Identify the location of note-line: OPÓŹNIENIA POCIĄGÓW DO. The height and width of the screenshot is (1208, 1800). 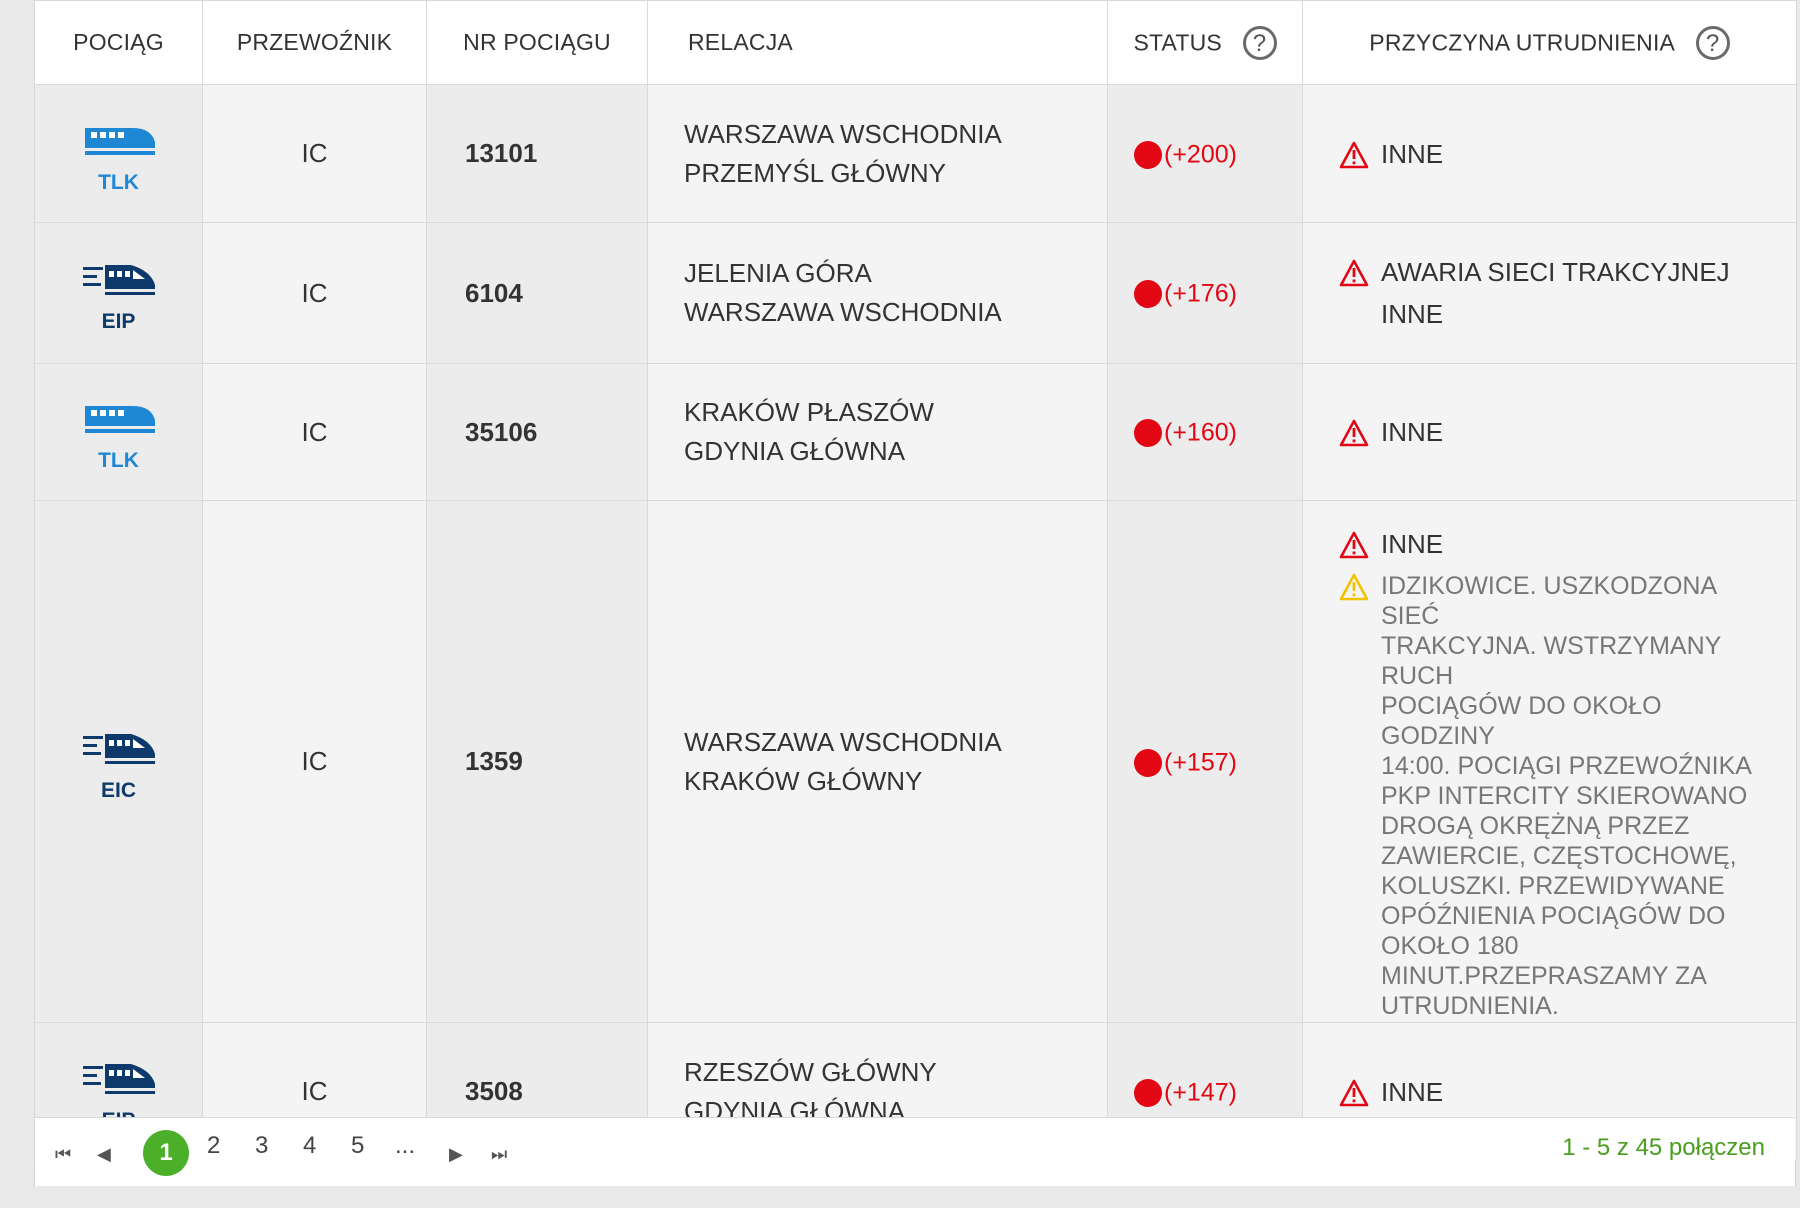
(1553, 916).